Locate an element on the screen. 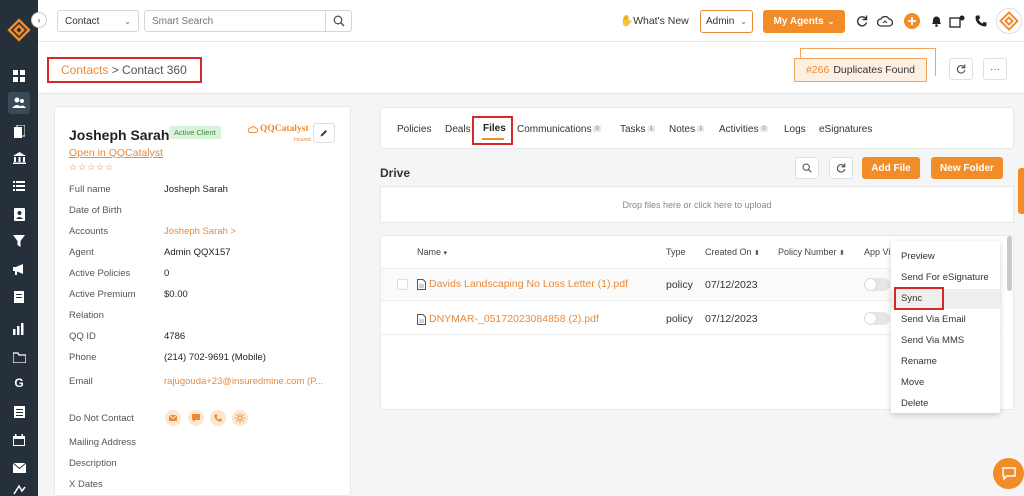 The image size is (1024, 496). dashboard-icon is located at coordinates (19, 76).